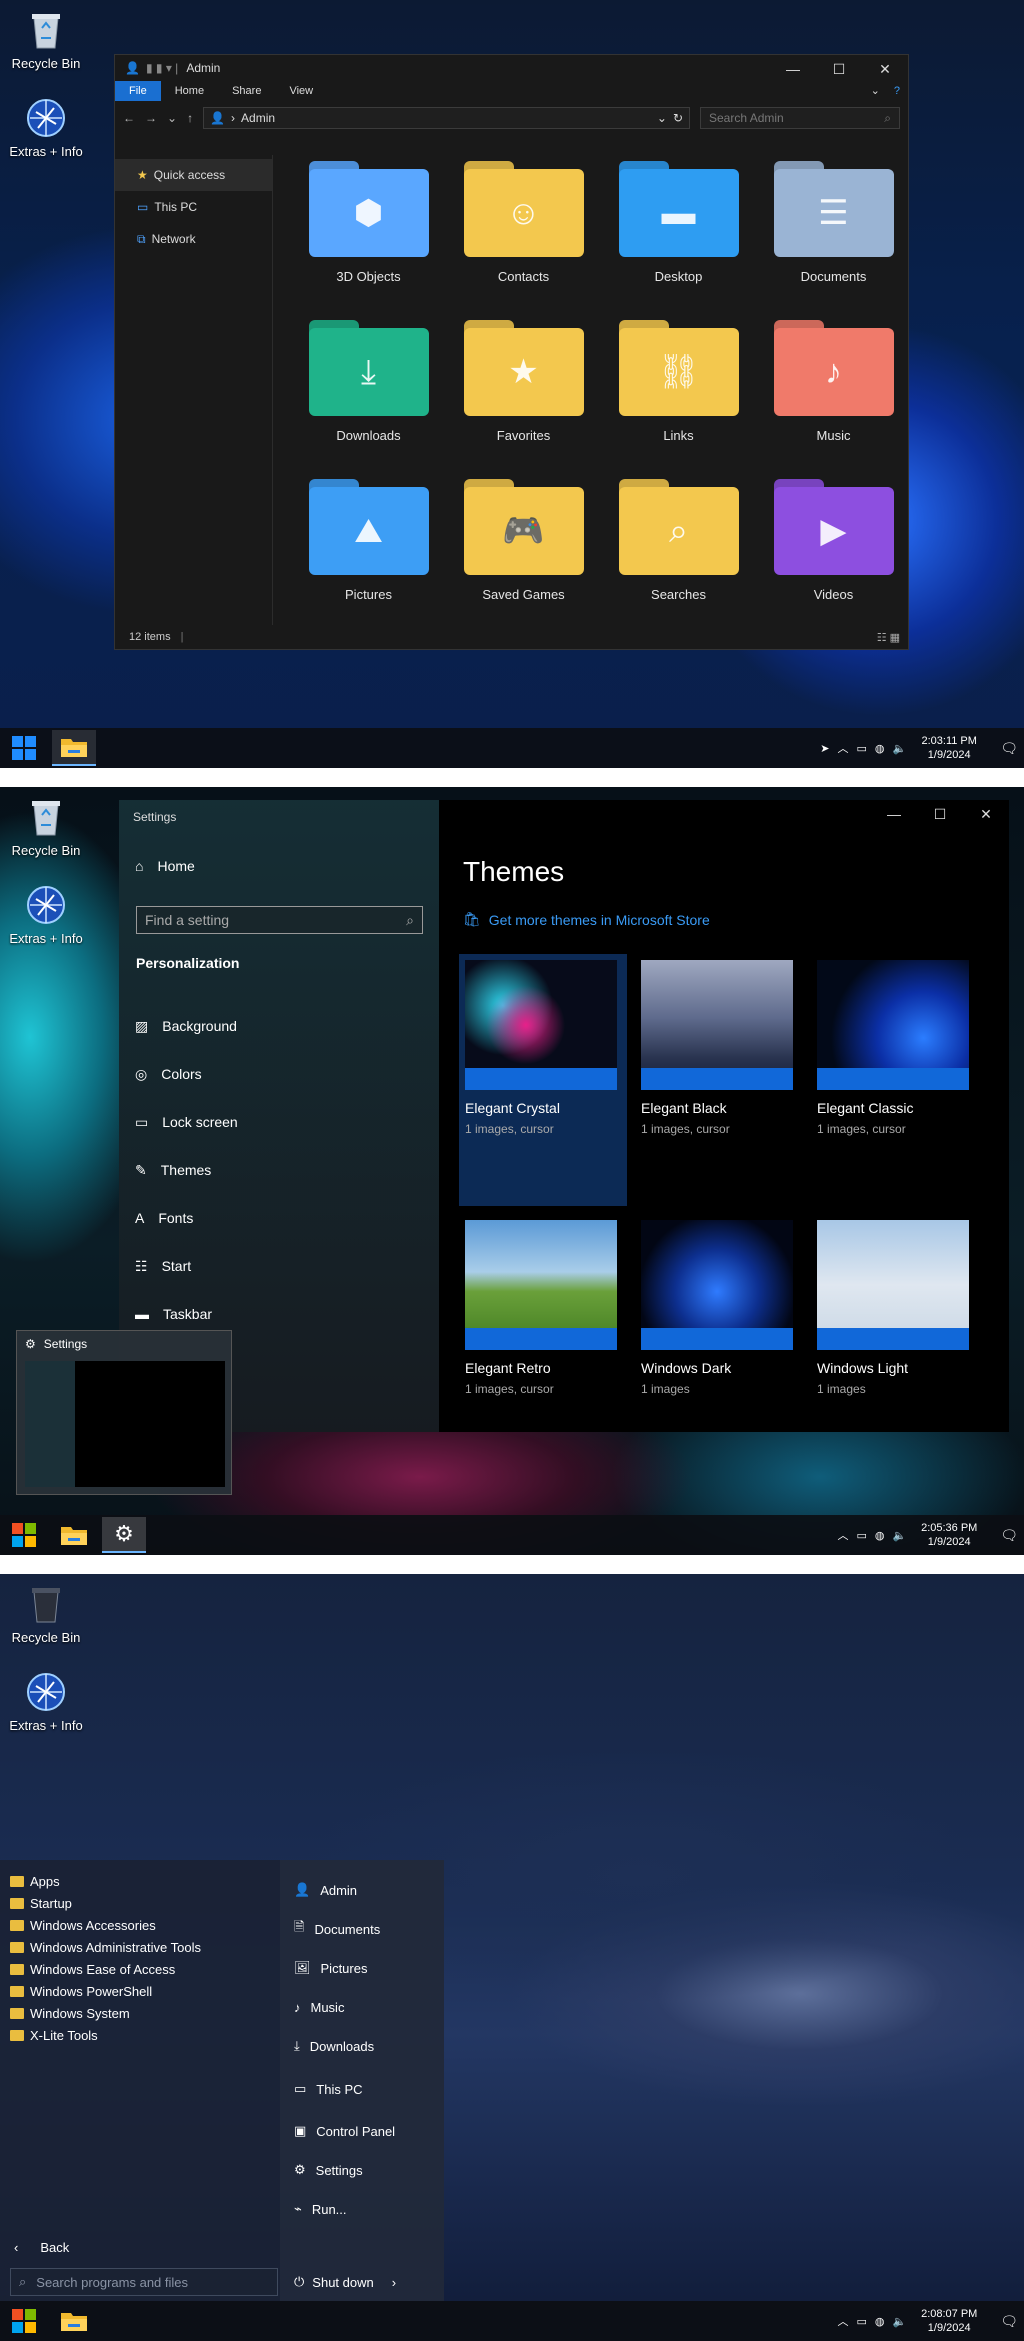 The height and width of the screenshot is (2341, 1024). Describe the element at coordinates (337, 1929) in the screenshot. I see `place-item: 🗎 Documents` at that location.